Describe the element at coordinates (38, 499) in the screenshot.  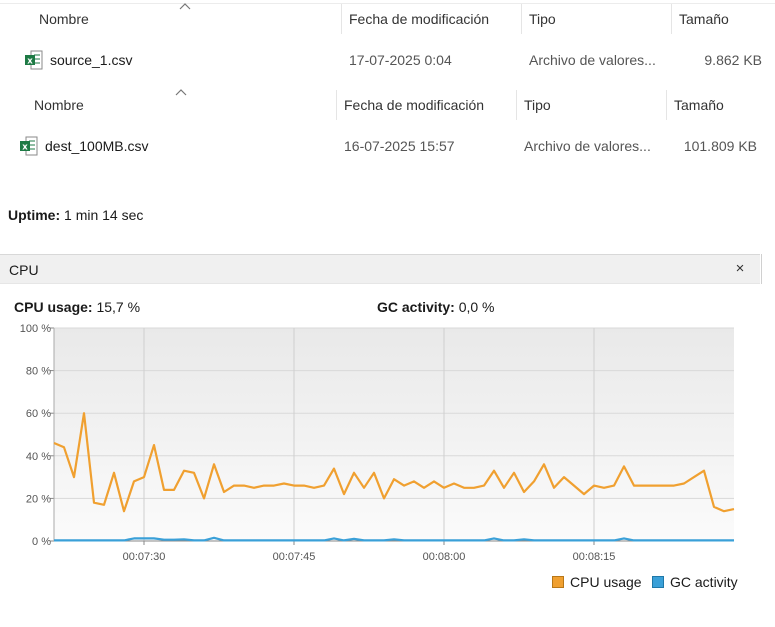
I see `y-tick-label: 20 %` at that location.